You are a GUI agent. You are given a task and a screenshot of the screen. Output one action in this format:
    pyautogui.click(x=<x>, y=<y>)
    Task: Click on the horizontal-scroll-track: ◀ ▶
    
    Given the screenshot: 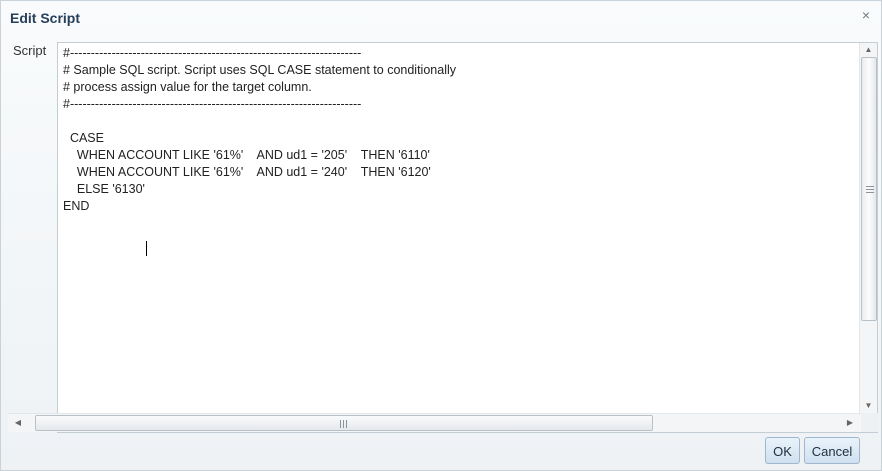 What is the action you would take?
    pyautogui.click(x=434, y=422)
    